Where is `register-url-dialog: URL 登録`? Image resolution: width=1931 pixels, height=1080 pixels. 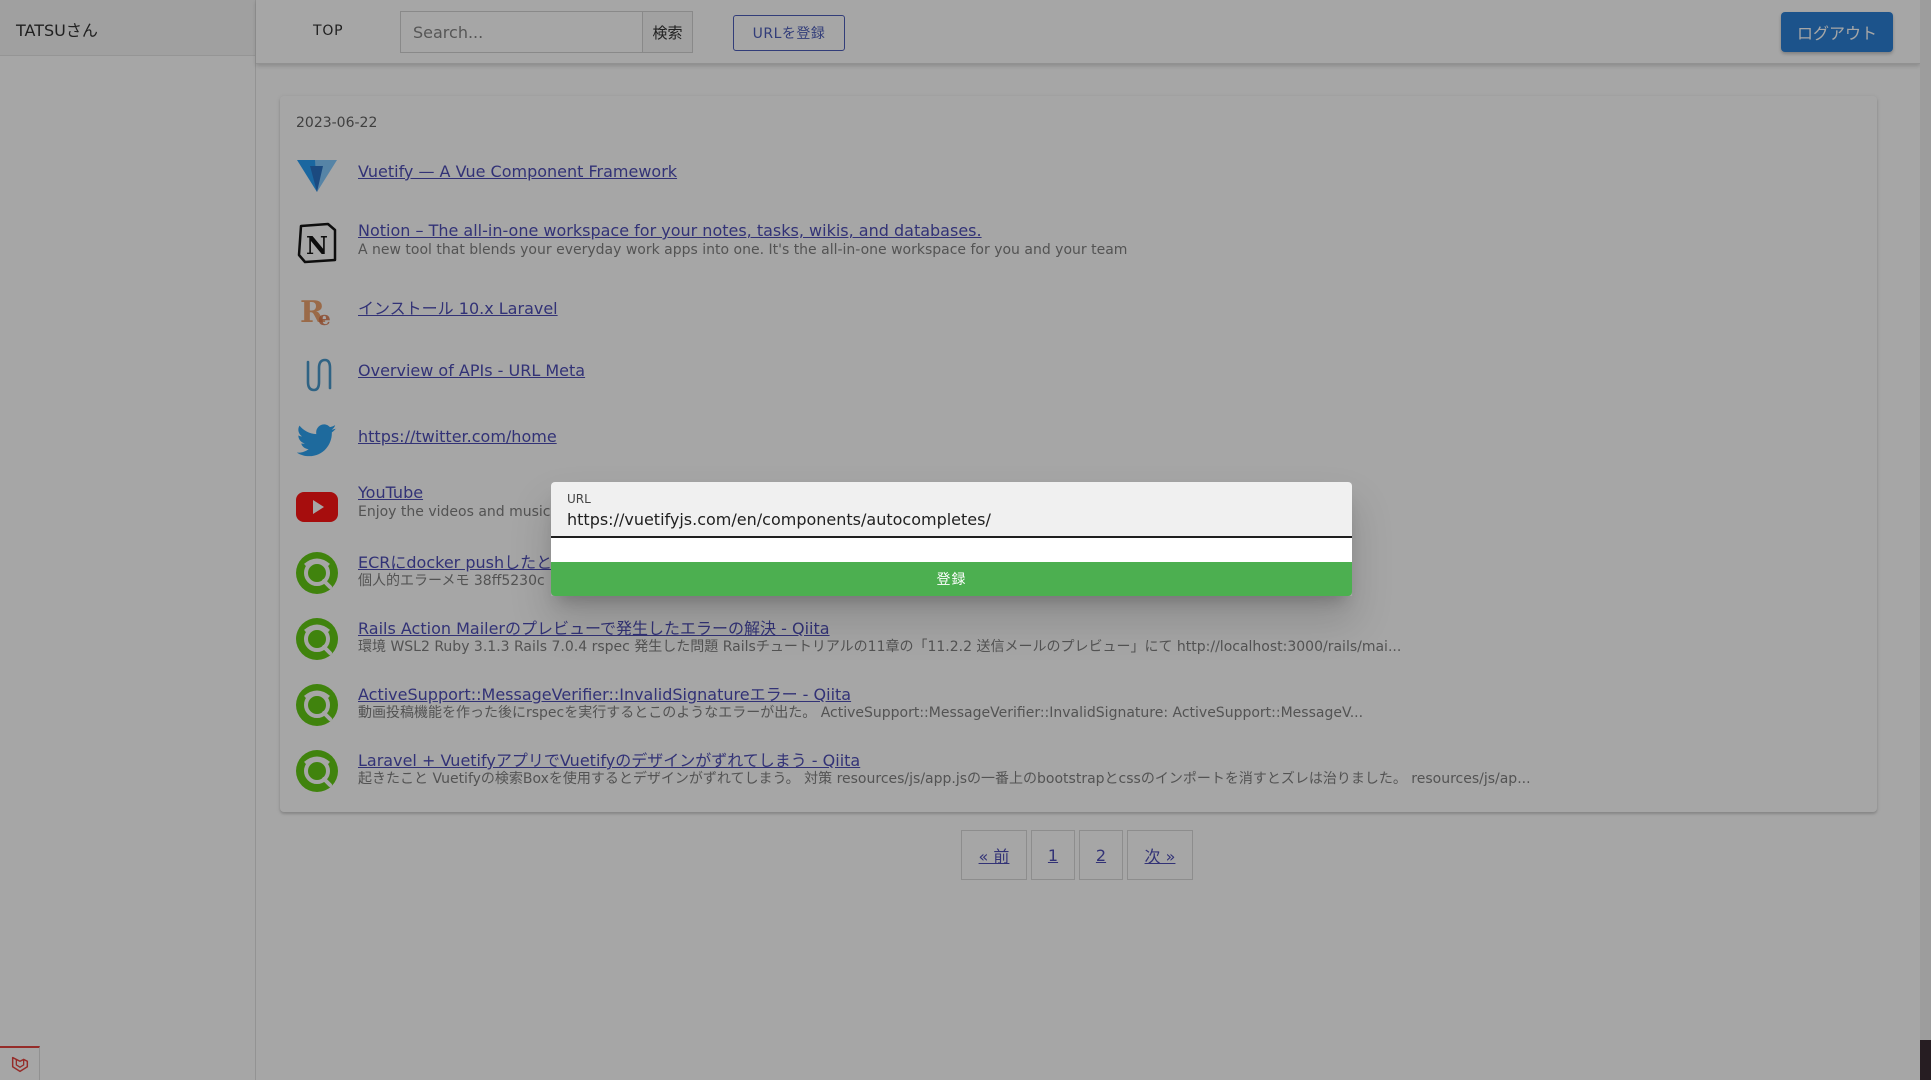 register-url-dialog: URL 登録 is located at coordinates (951, 539).